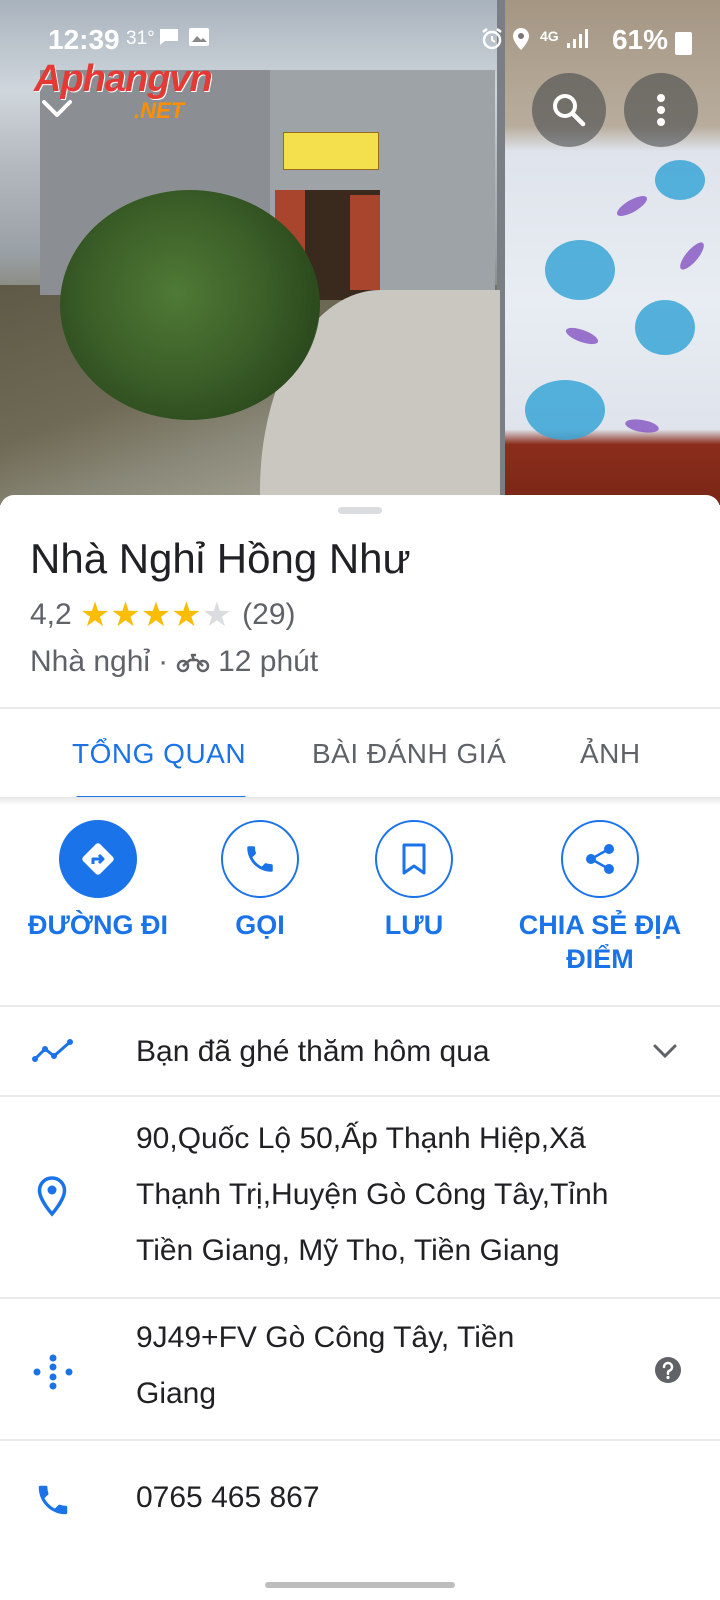 This screenshot has height=1600, width=720. I want to click on address-line-3: Tiền Giang, Mỹ Tho, Tiền Giang, so click(348, 1250).